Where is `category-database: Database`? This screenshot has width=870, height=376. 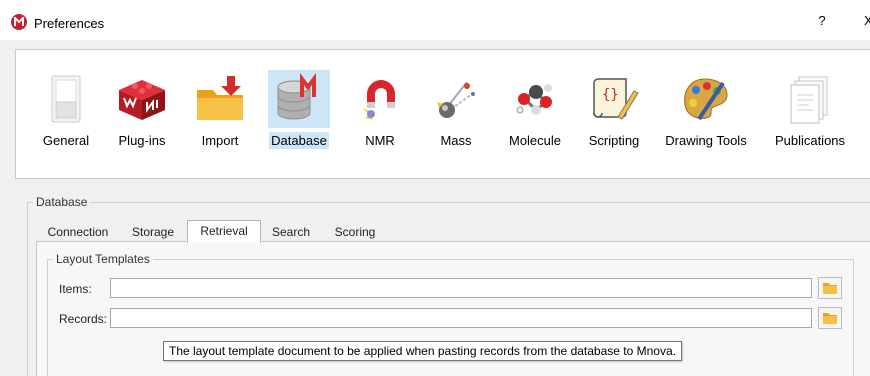 category-database: Database is located at coordinates (299, 114).